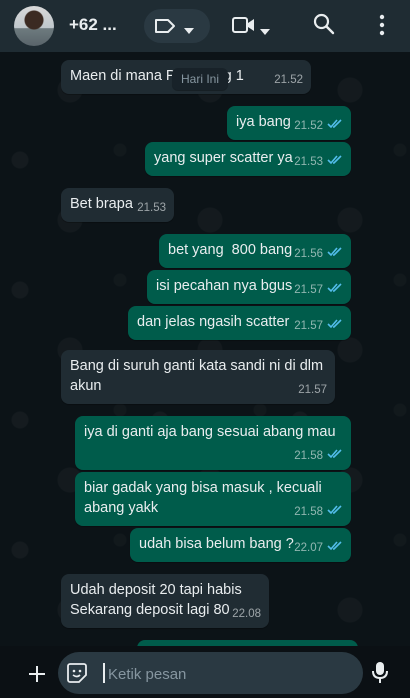 The image size is (410, 698). What do you see at coordinates (200, 79) in the screenshot?
I see `date-chip: Hari Ini` at bounding box center [200, 79].